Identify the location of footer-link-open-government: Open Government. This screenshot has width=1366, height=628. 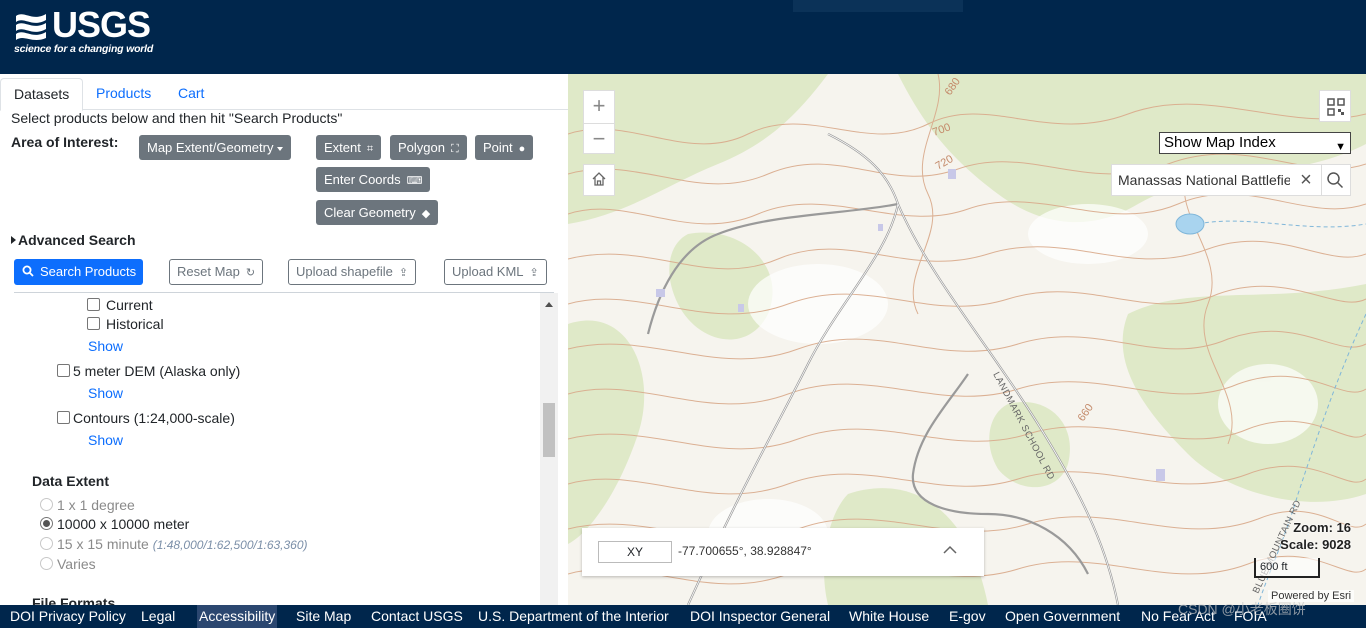
(1062, 616).